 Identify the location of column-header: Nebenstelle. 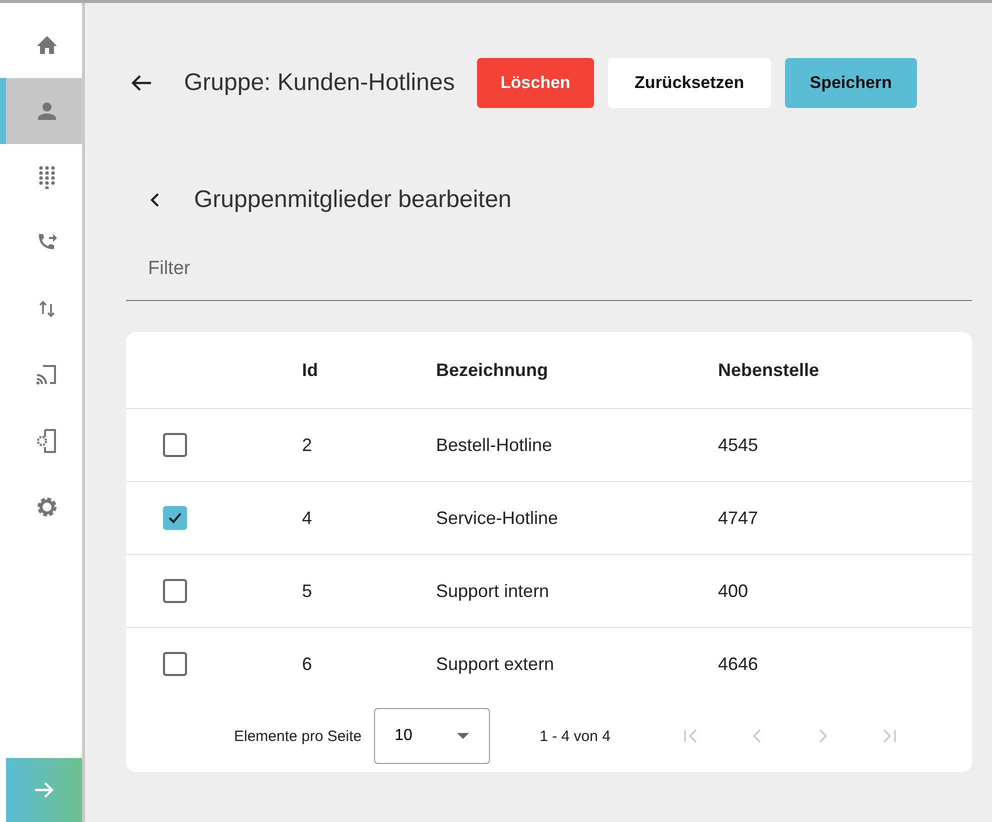
(769, 370).